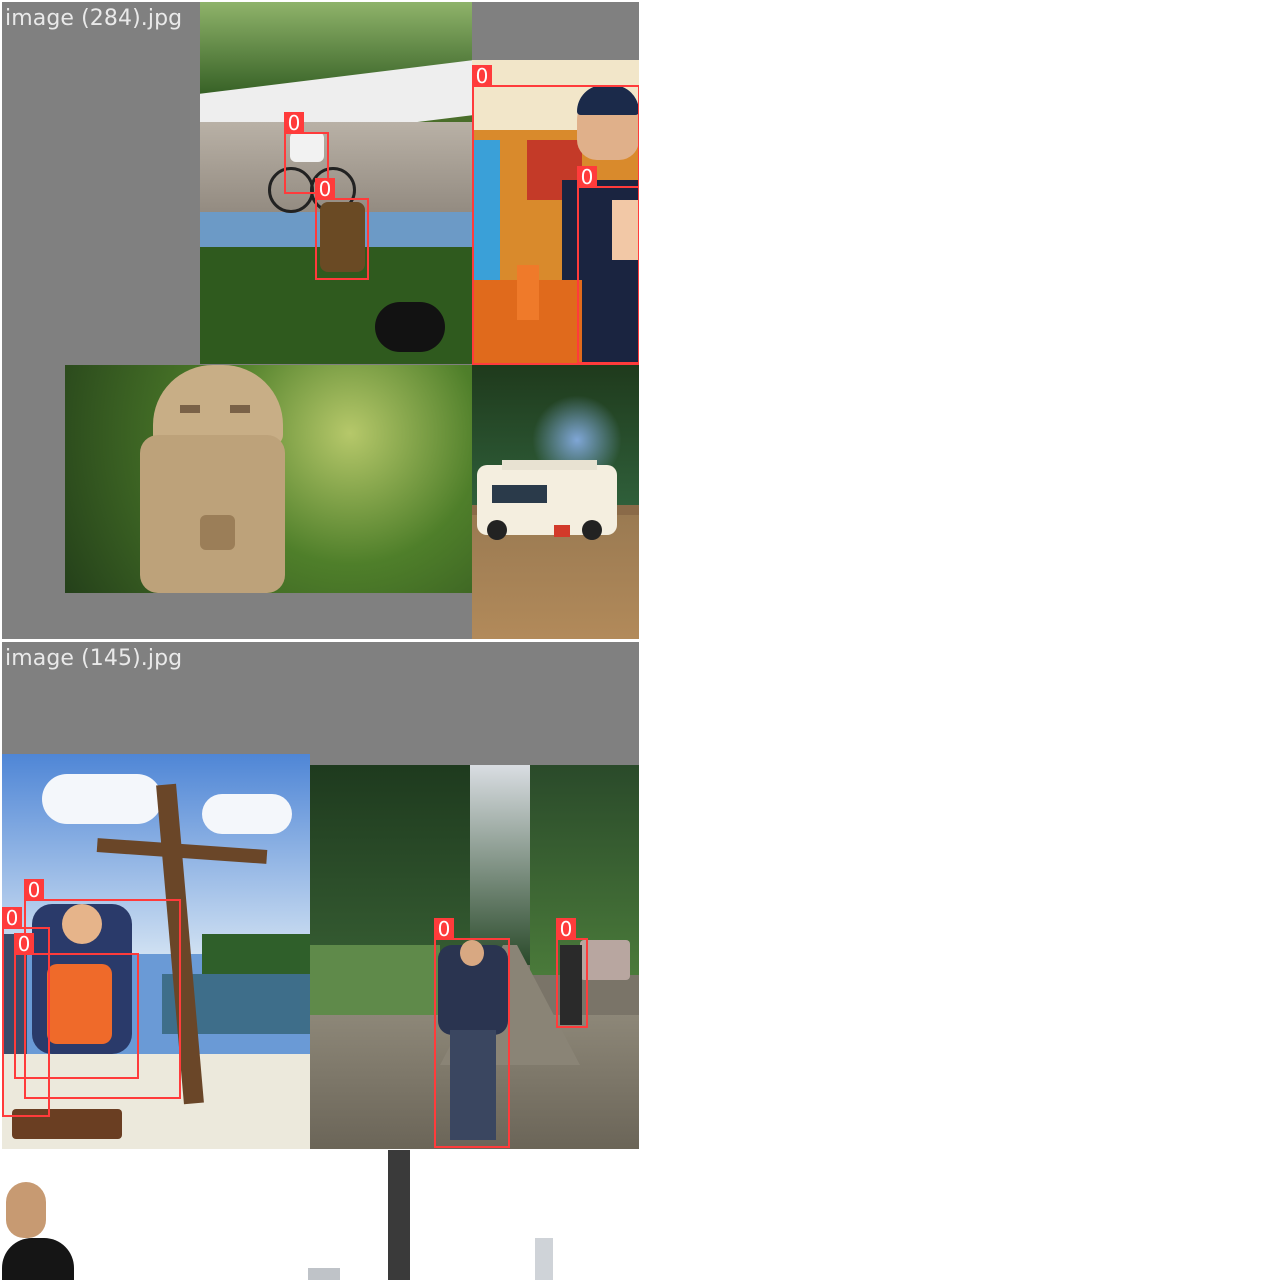  I want to click on mosaic-filename-label: image (145).jpg, so click(94, 658).